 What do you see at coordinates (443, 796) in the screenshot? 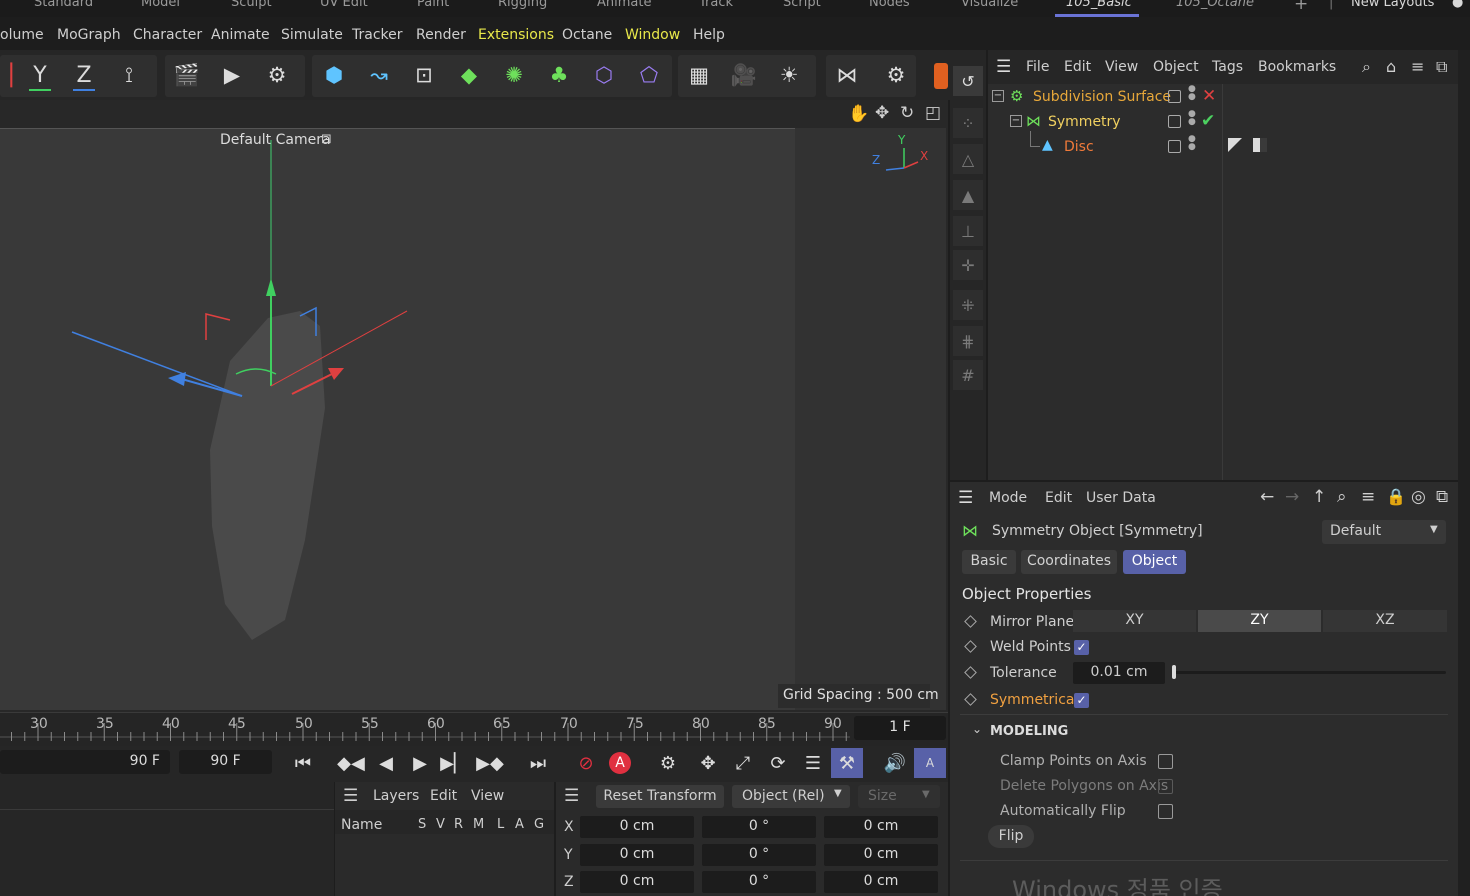
I see `layers-menu-edit: Edit` at bounding box center [443, 796].